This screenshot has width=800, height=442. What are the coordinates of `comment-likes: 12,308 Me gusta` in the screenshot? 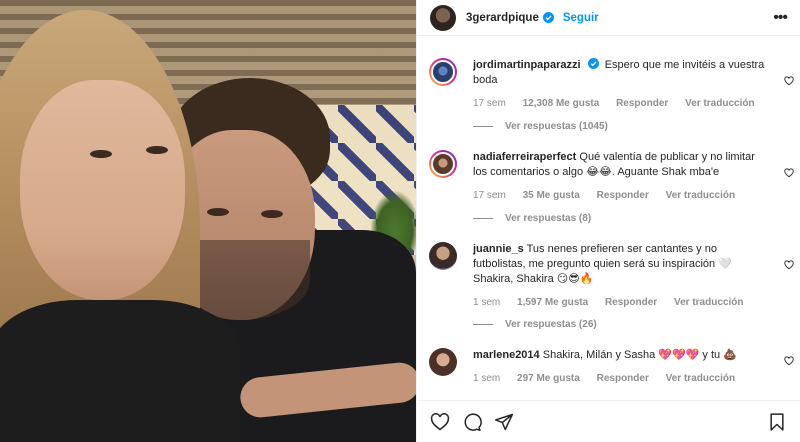 It's located at (561, 103).